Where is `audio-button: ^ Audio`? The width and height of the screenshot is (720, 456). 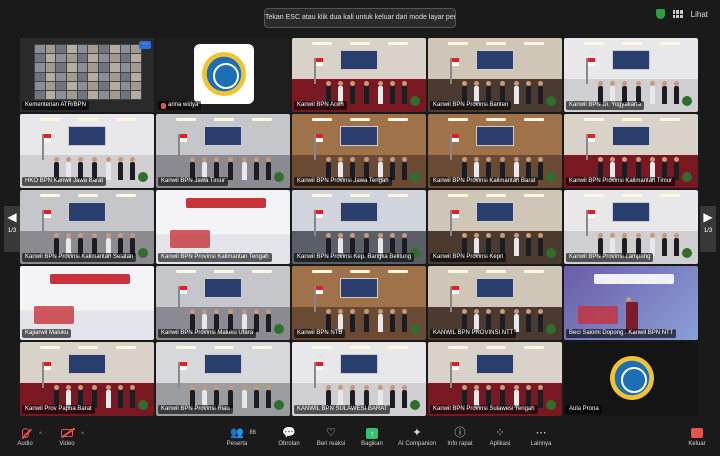
audio-button: ^ Audio is located at coordinates (25, 436).